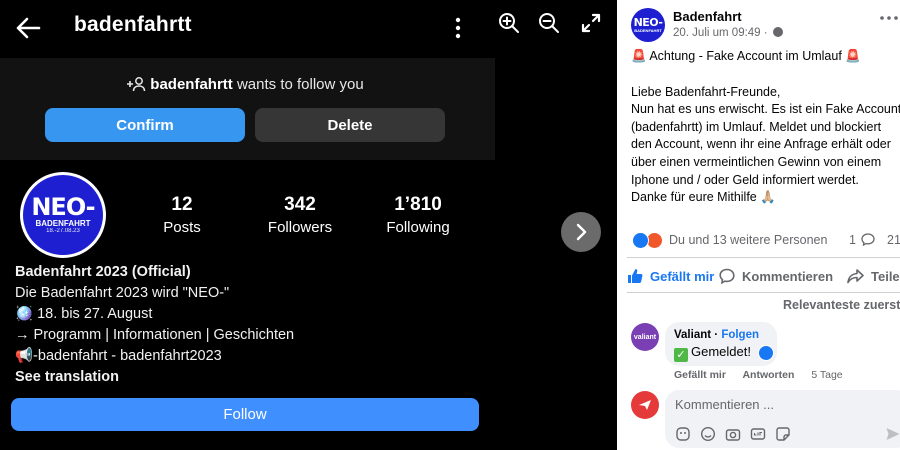 The height and width of the screenshot is (450, 900). I want to click on comment-like-badge, so click(766, 353).